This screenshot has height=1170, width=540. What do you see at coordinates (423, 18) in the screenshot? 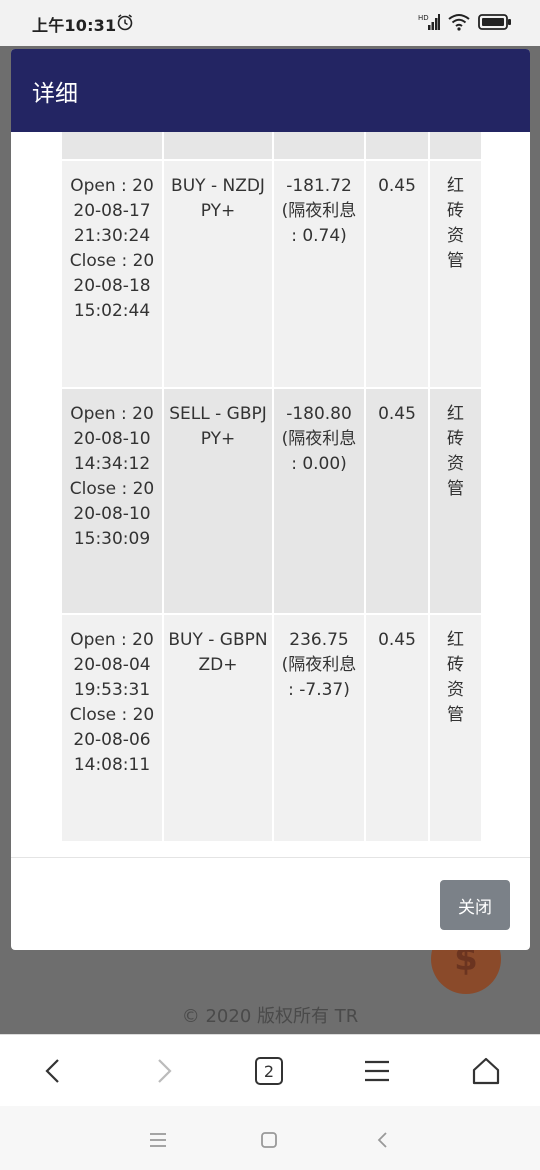
I see `svg-text: HD` at bounding box center [423, 18].